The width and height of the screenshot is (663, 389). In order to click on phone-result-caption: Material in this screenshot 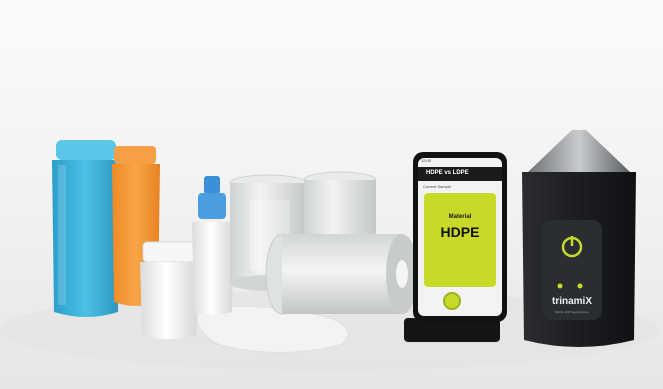, I will do `click(460, 217)`.